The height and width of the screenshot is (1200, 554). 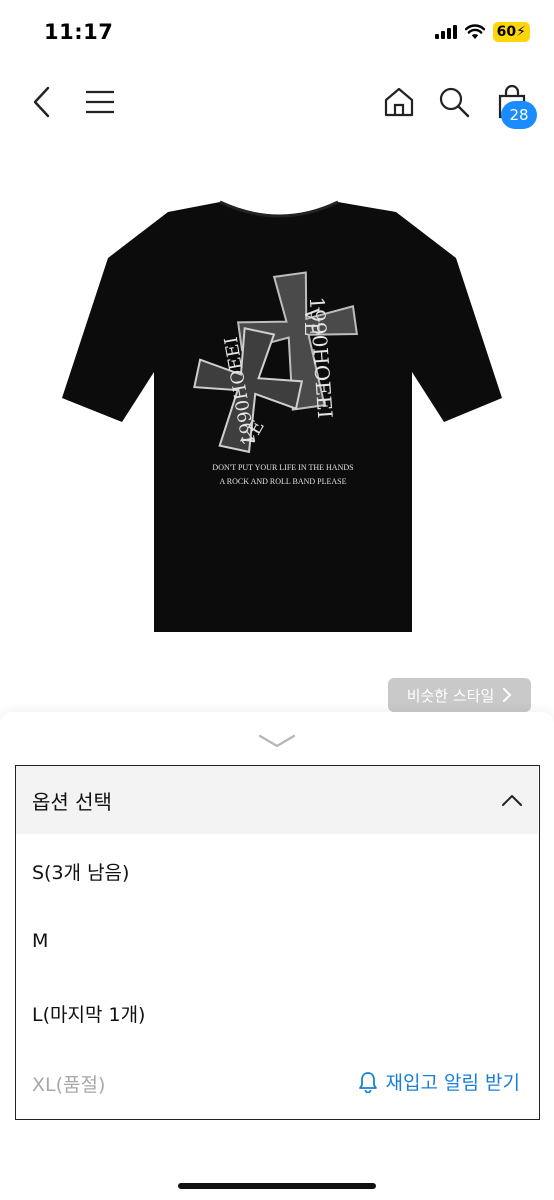 What do you see at coordinates (282, 467) in the screenshot?
I see `print-line-1: DON'T PUT YOUR LIFE IN THE HANDS` at bounding box center [282, 467].